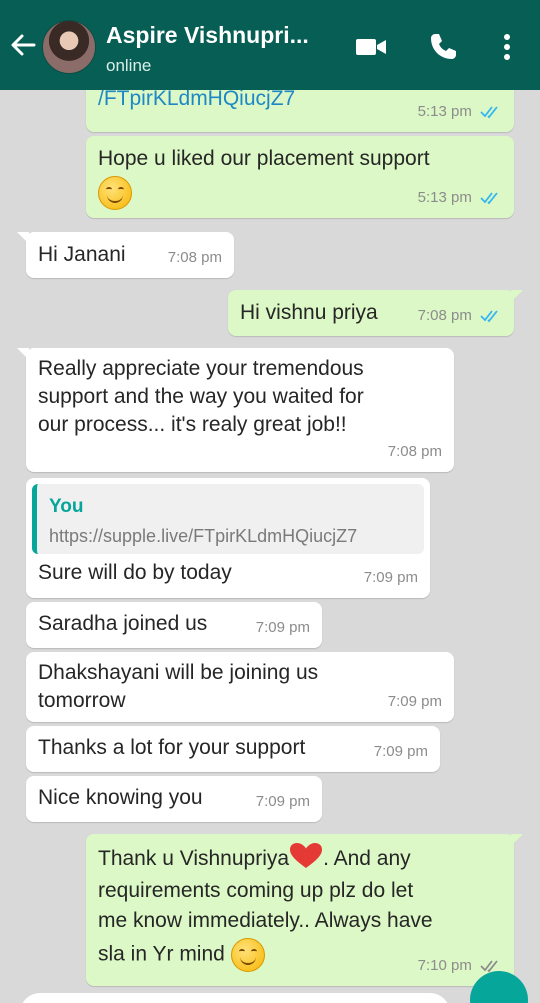 This screenshot has width=540, height=1003. Describe the element at coordinates (203, 536) in the screenshot. I see `quote-text: https://supple.live/FTpirKLdmHQiucjZ7` at that location.